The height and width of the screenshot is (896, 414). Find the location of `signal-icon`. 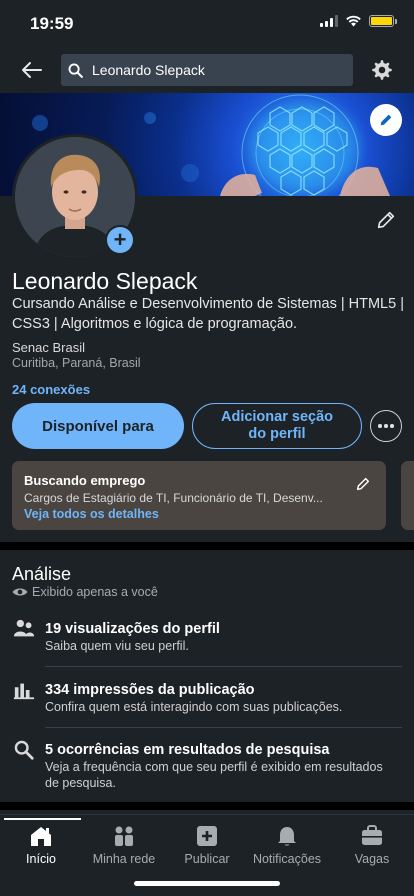

signal-icon is located at coordinates (329, 21).